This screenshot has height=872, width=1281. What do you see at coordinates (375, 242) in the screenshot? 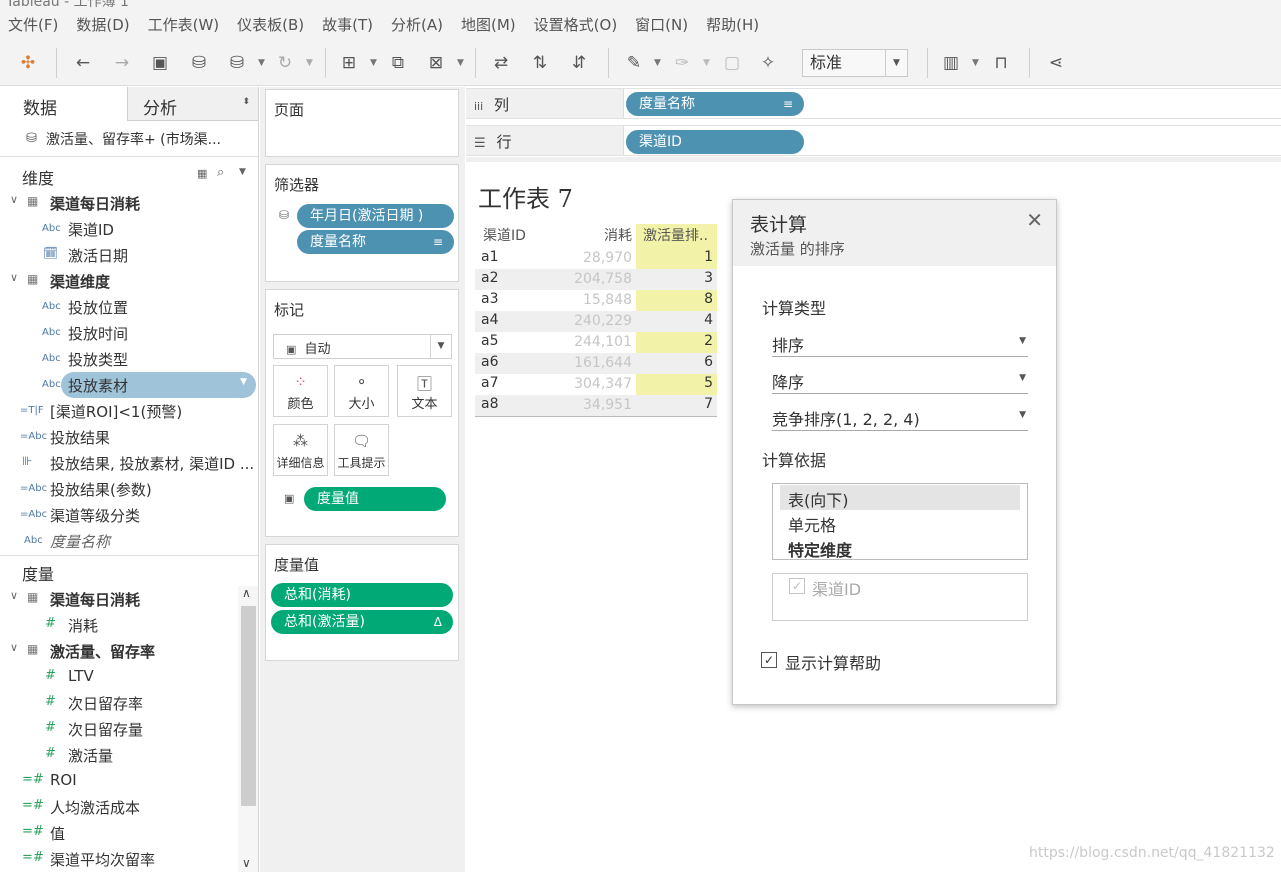
I see `filter-pill-measure-names: 度量名称 ≡` at bounding box center [375, 242].